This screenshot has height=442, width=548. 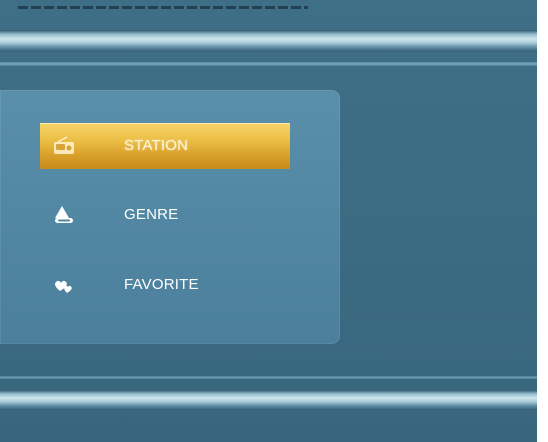 I want to click on menu-item-genre: GENRE, so click(x=165, y=215).